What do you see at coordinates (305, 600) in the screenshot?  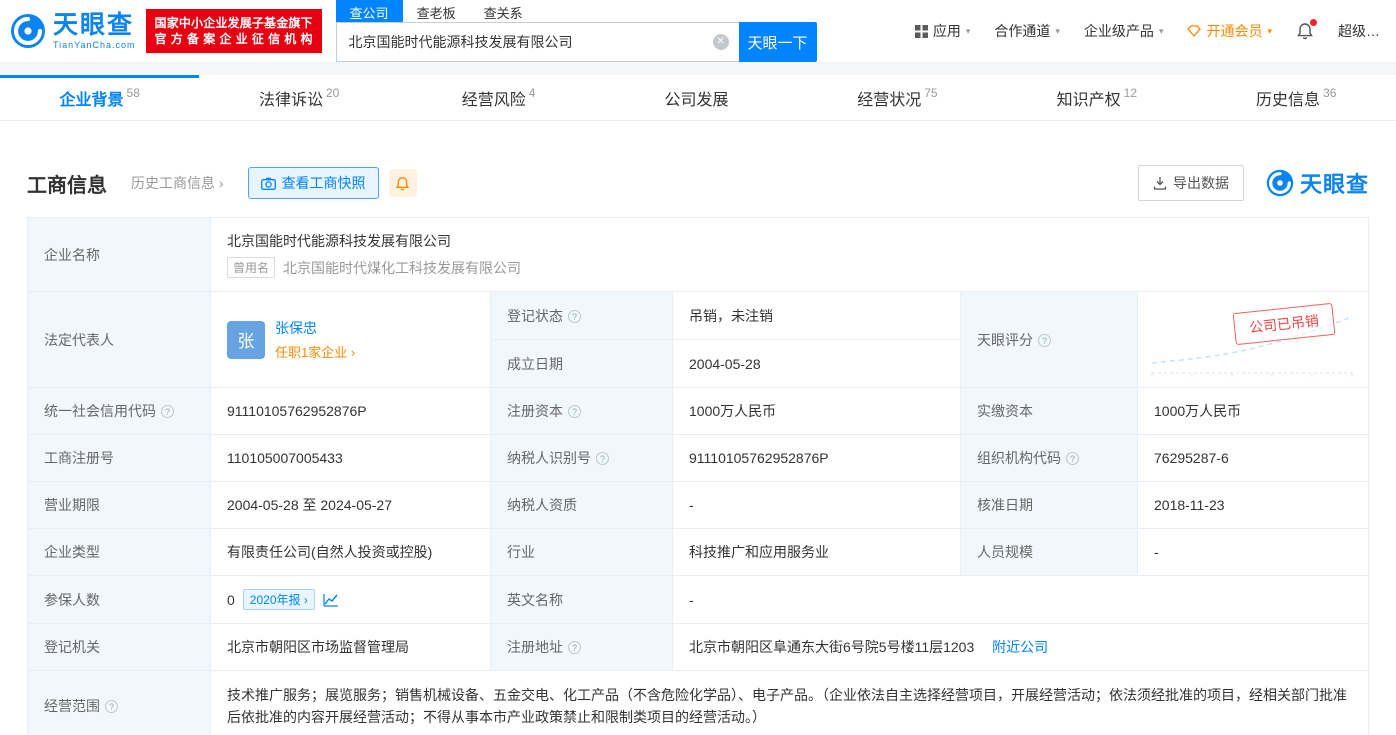 I see `chevron-right-icon: ›` at bounding box center [305, 600].